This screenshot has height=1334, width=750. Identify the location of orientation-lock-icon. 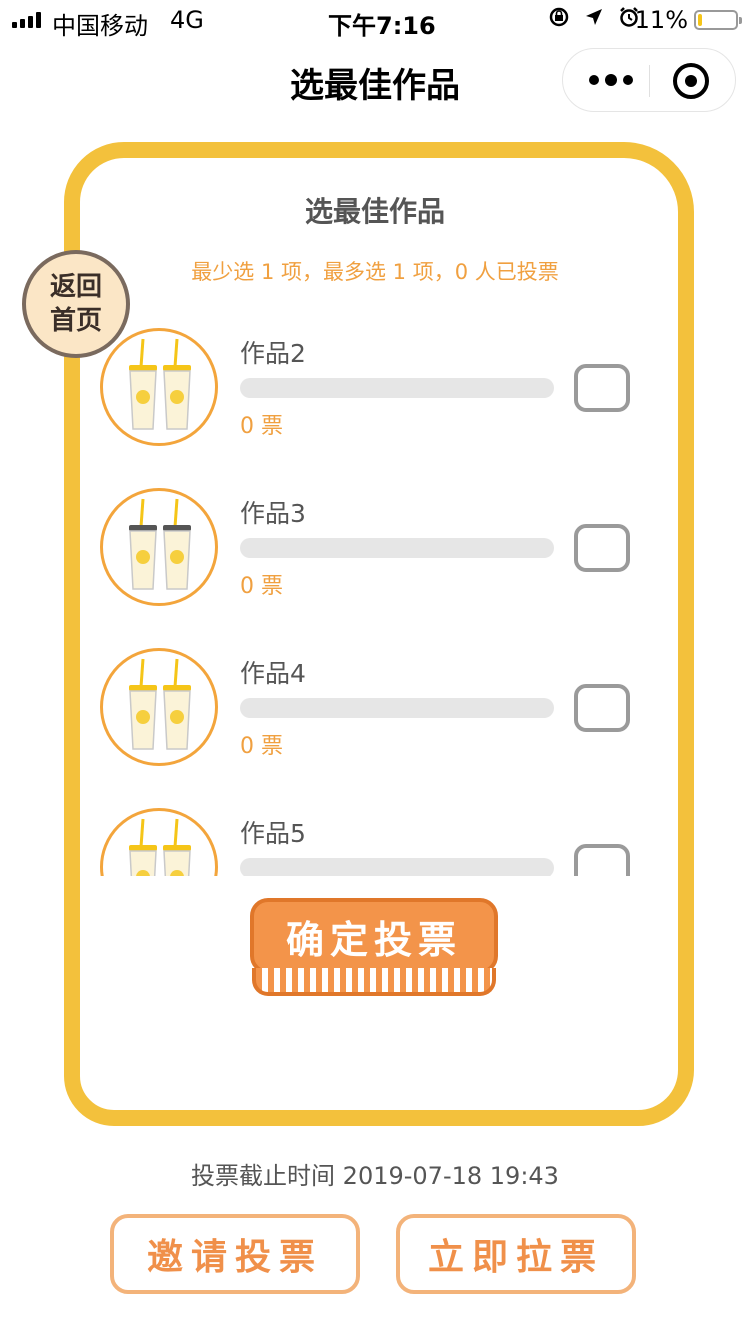
(559, 17).